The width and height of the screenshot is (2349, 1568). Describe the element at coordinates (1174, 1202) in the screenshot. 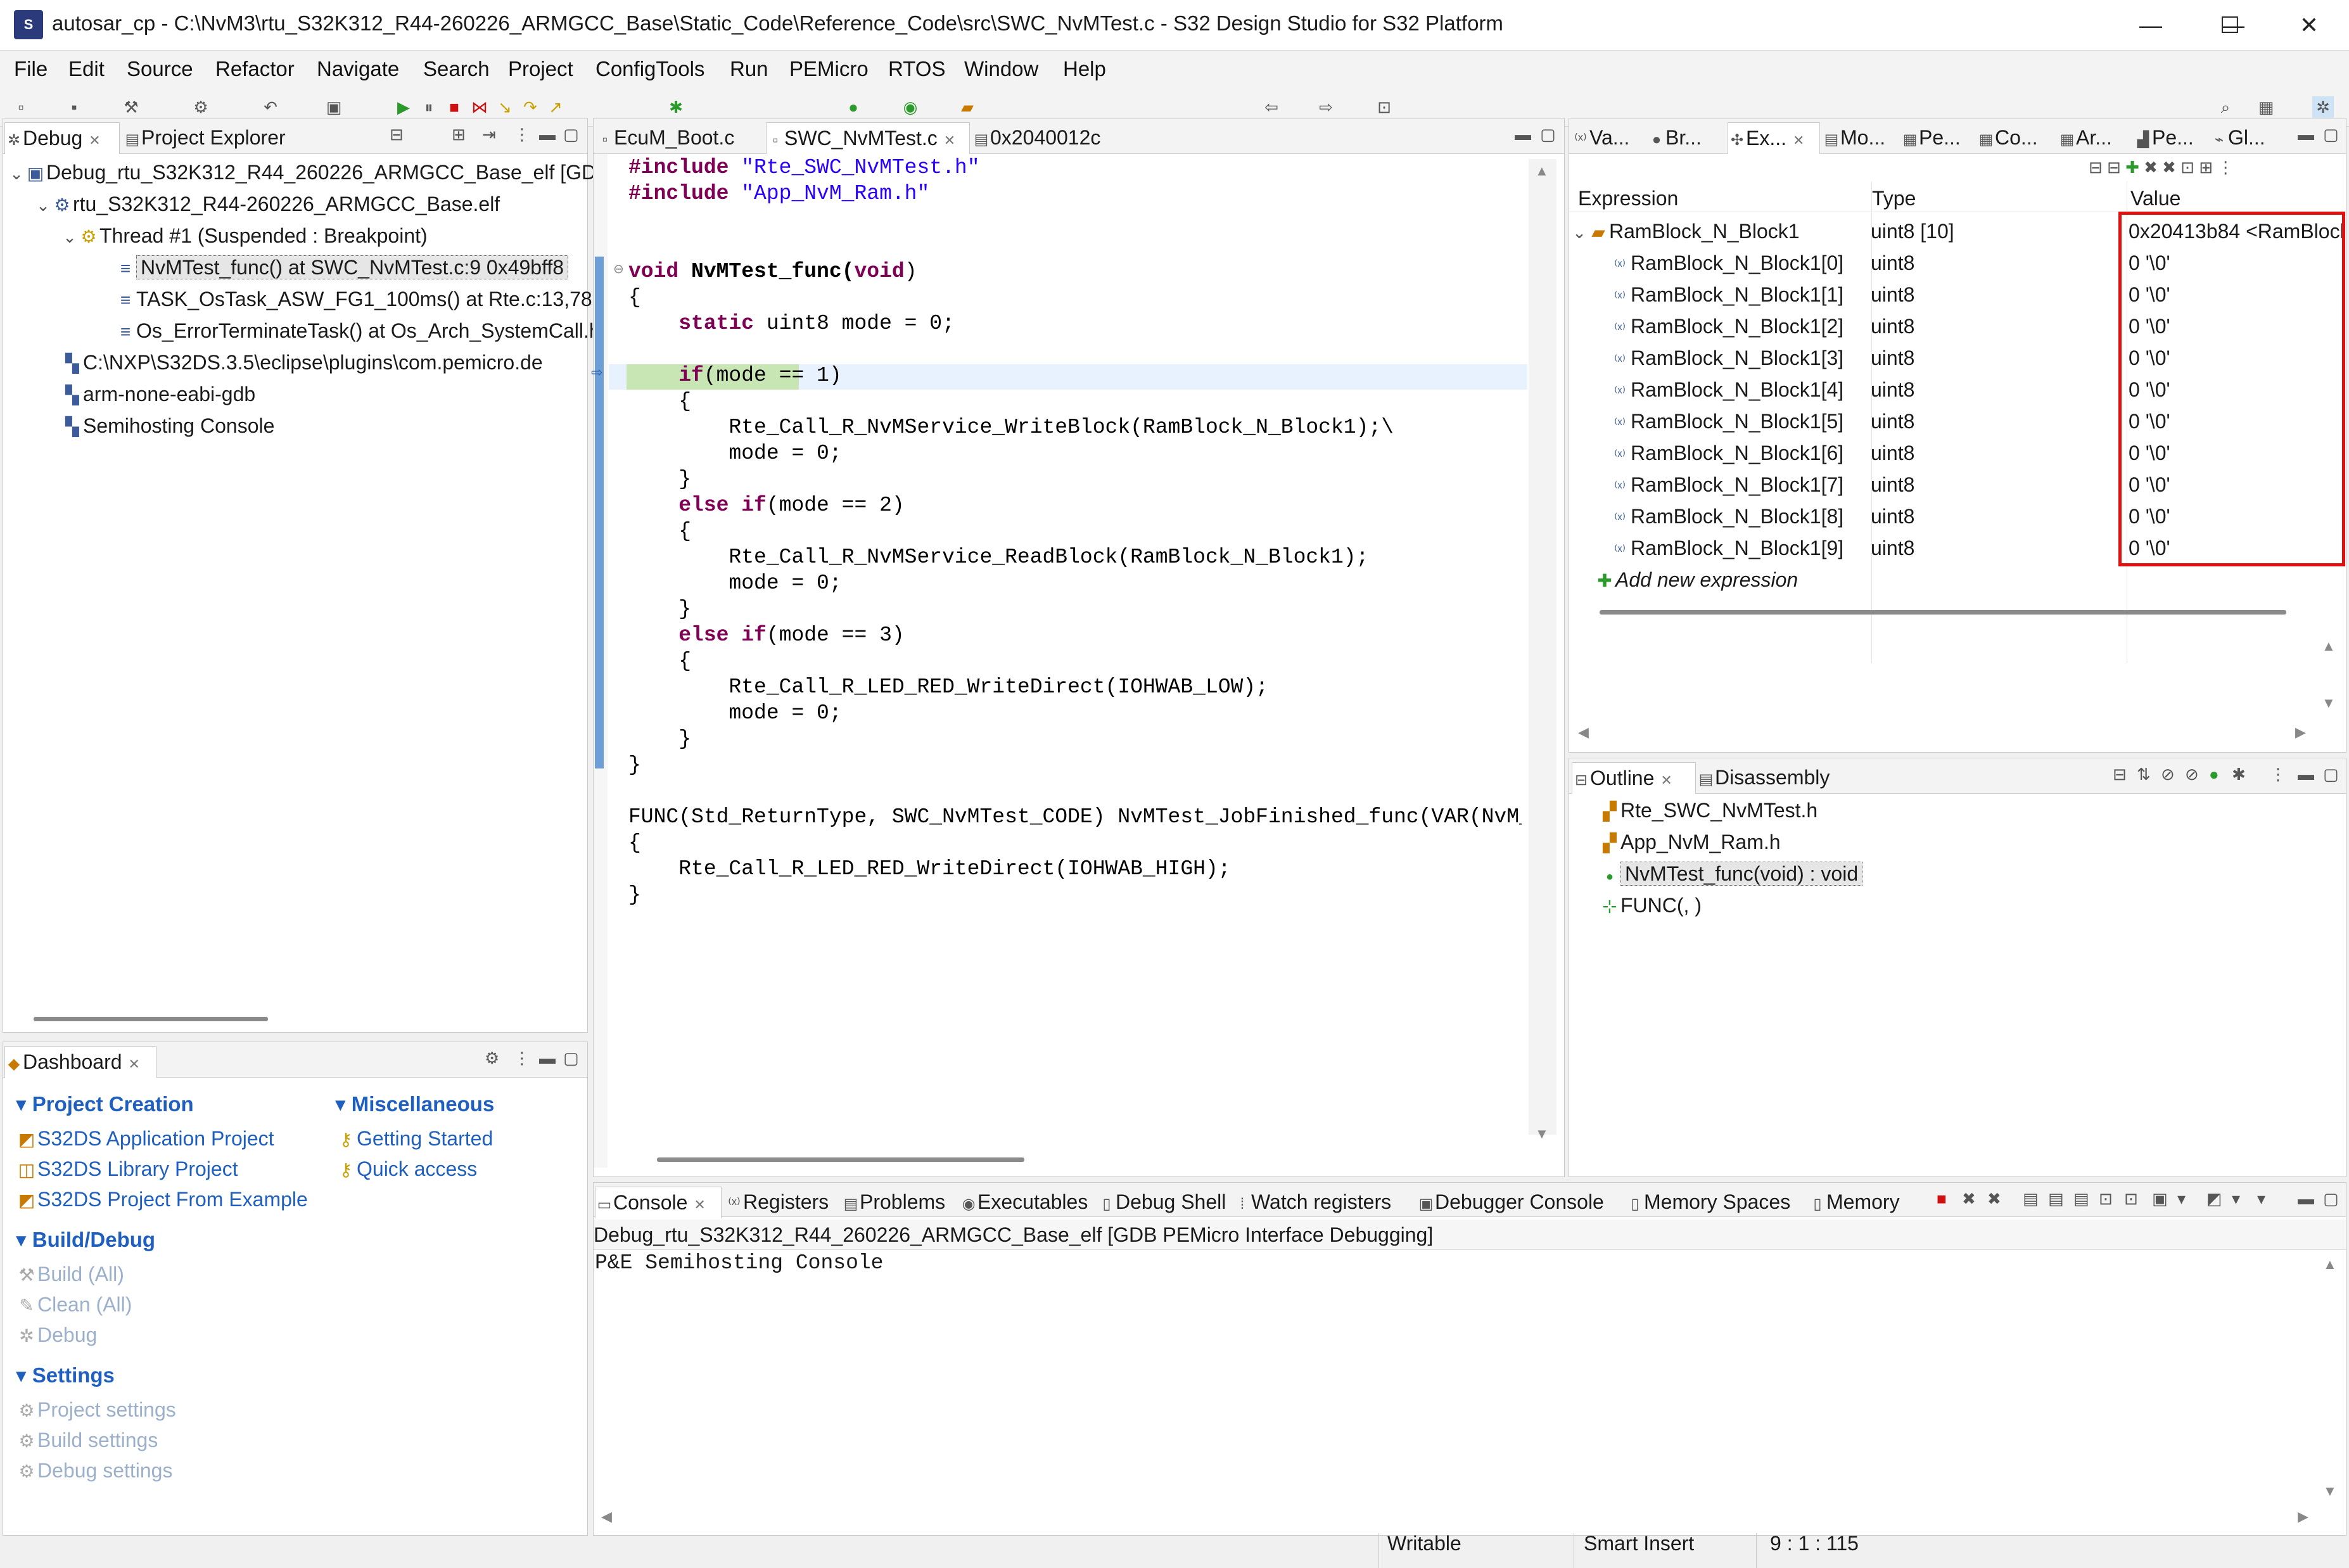

I see `tab-debug-shell: ▯ Debug Shell` at that location.